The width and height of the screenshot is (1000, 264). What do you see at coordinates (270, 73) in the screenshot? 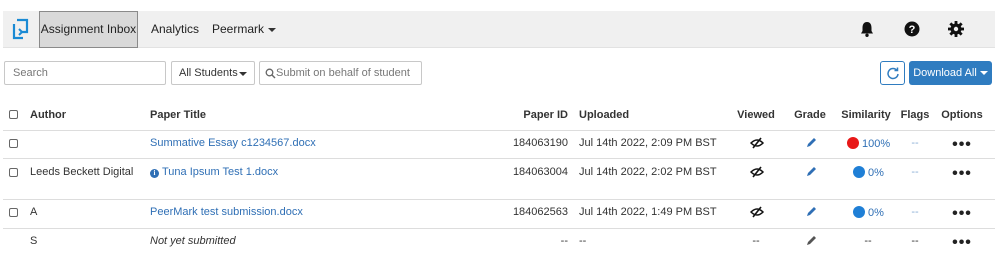
I see `search-icon` at bounding box center [270, 73].